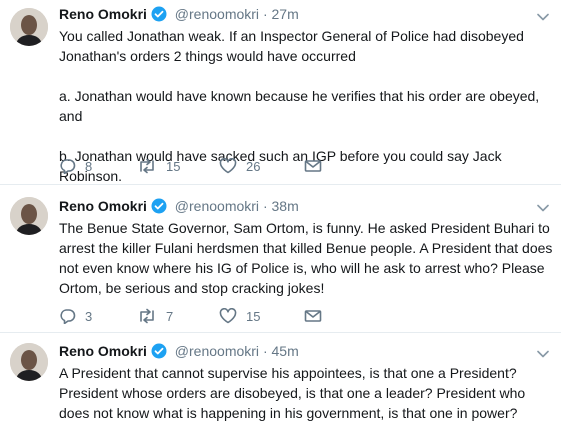 This screenshot has height=427, width=561. What do you see at coordinates (155, 316) in the screenshot?
I see `retweet-button: 7` at bounding box center [155, 316].